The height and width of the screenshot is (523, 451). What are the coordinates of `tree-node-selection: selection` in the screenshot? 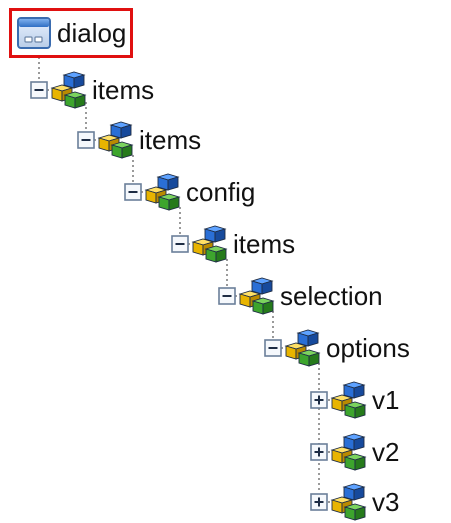 It's located at (300, 296).